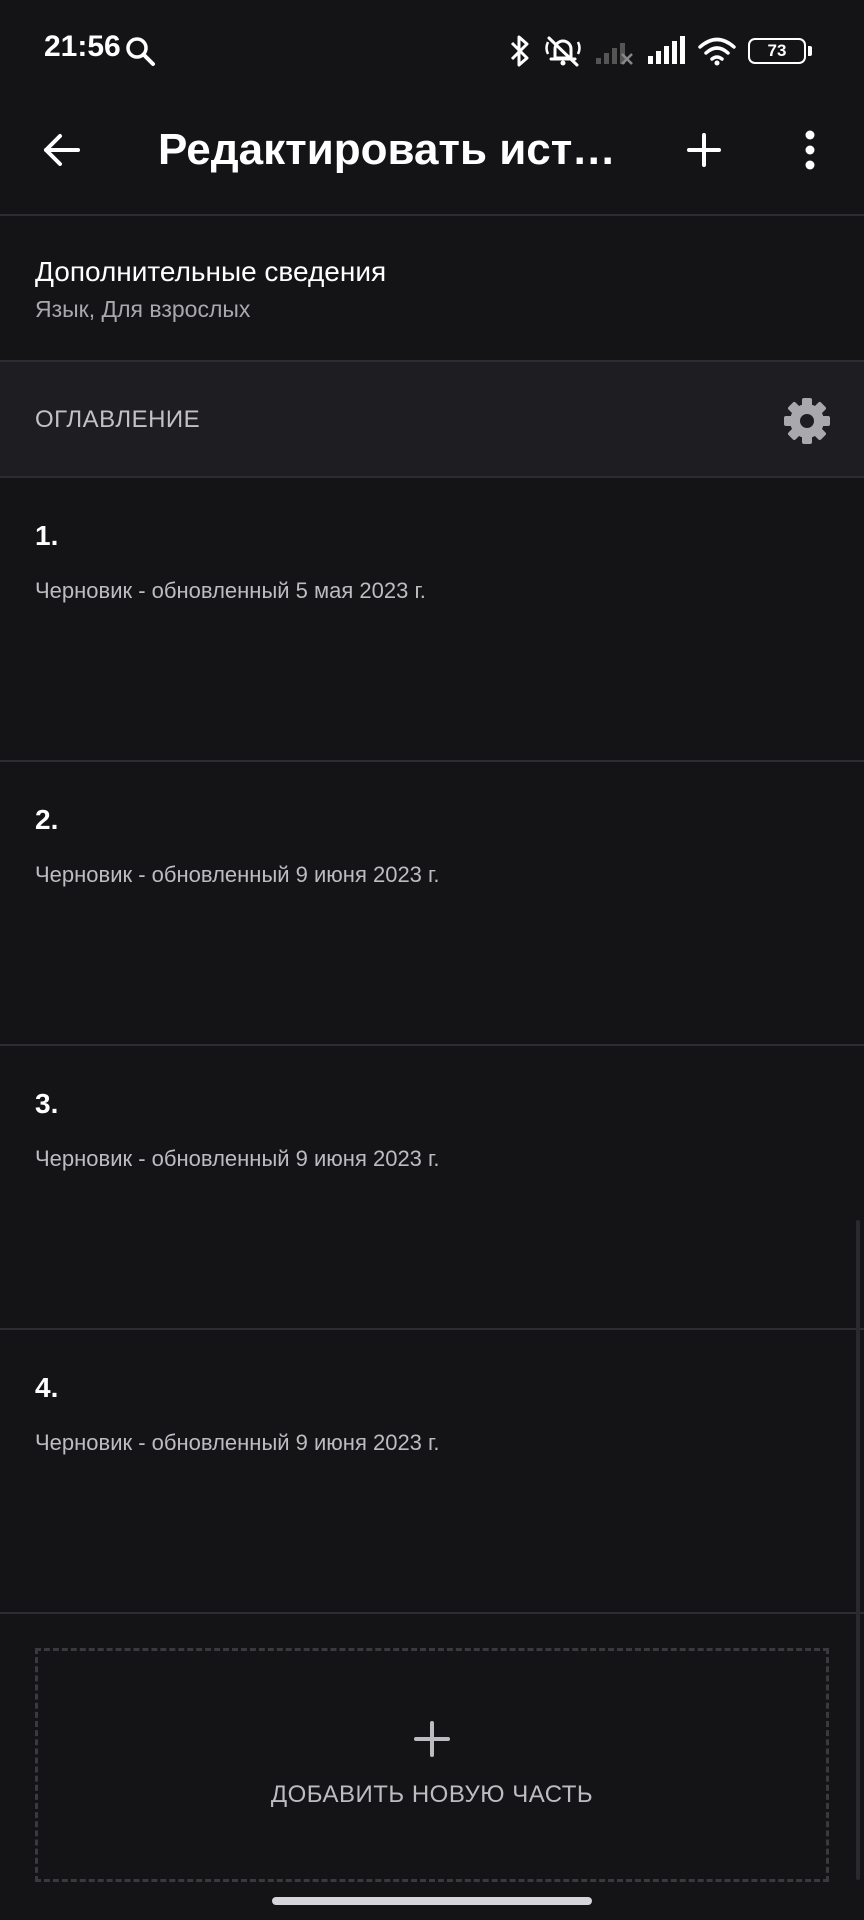  I want to click on divider, so click(432, 1613).